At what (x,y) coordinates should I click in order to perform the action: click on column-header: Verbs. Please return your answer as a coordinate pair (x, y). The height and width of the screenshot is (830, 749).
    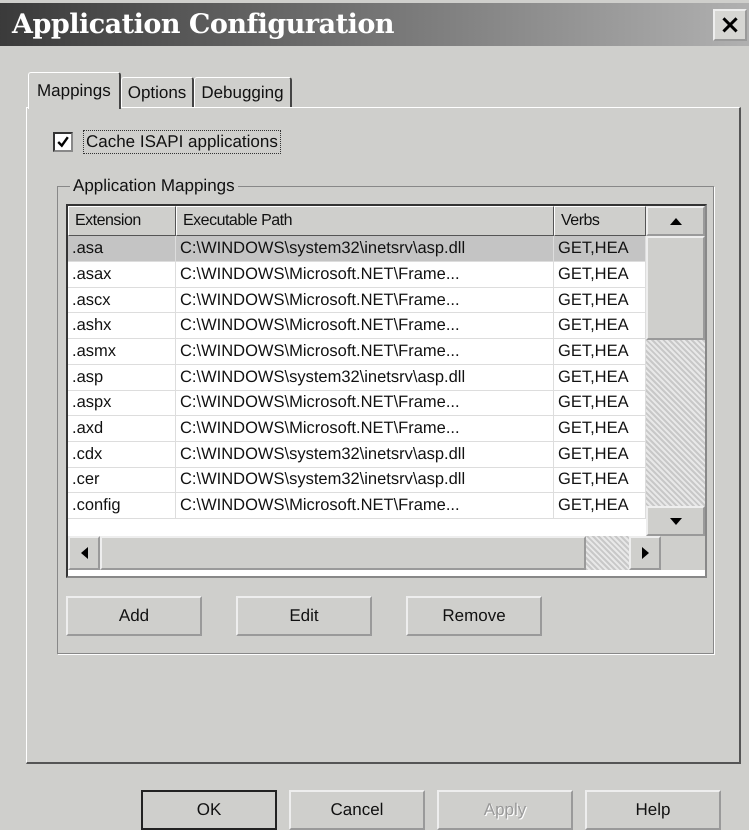
    Looking at the image, I should click on (600, 221).